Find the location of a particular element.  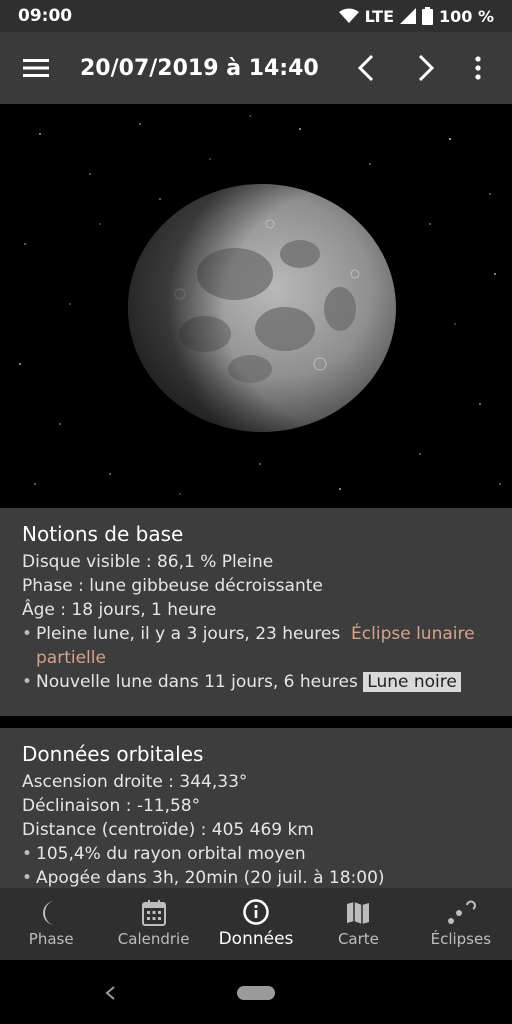

status-icons: LTE 100 % is located at coordinates (416, 16).